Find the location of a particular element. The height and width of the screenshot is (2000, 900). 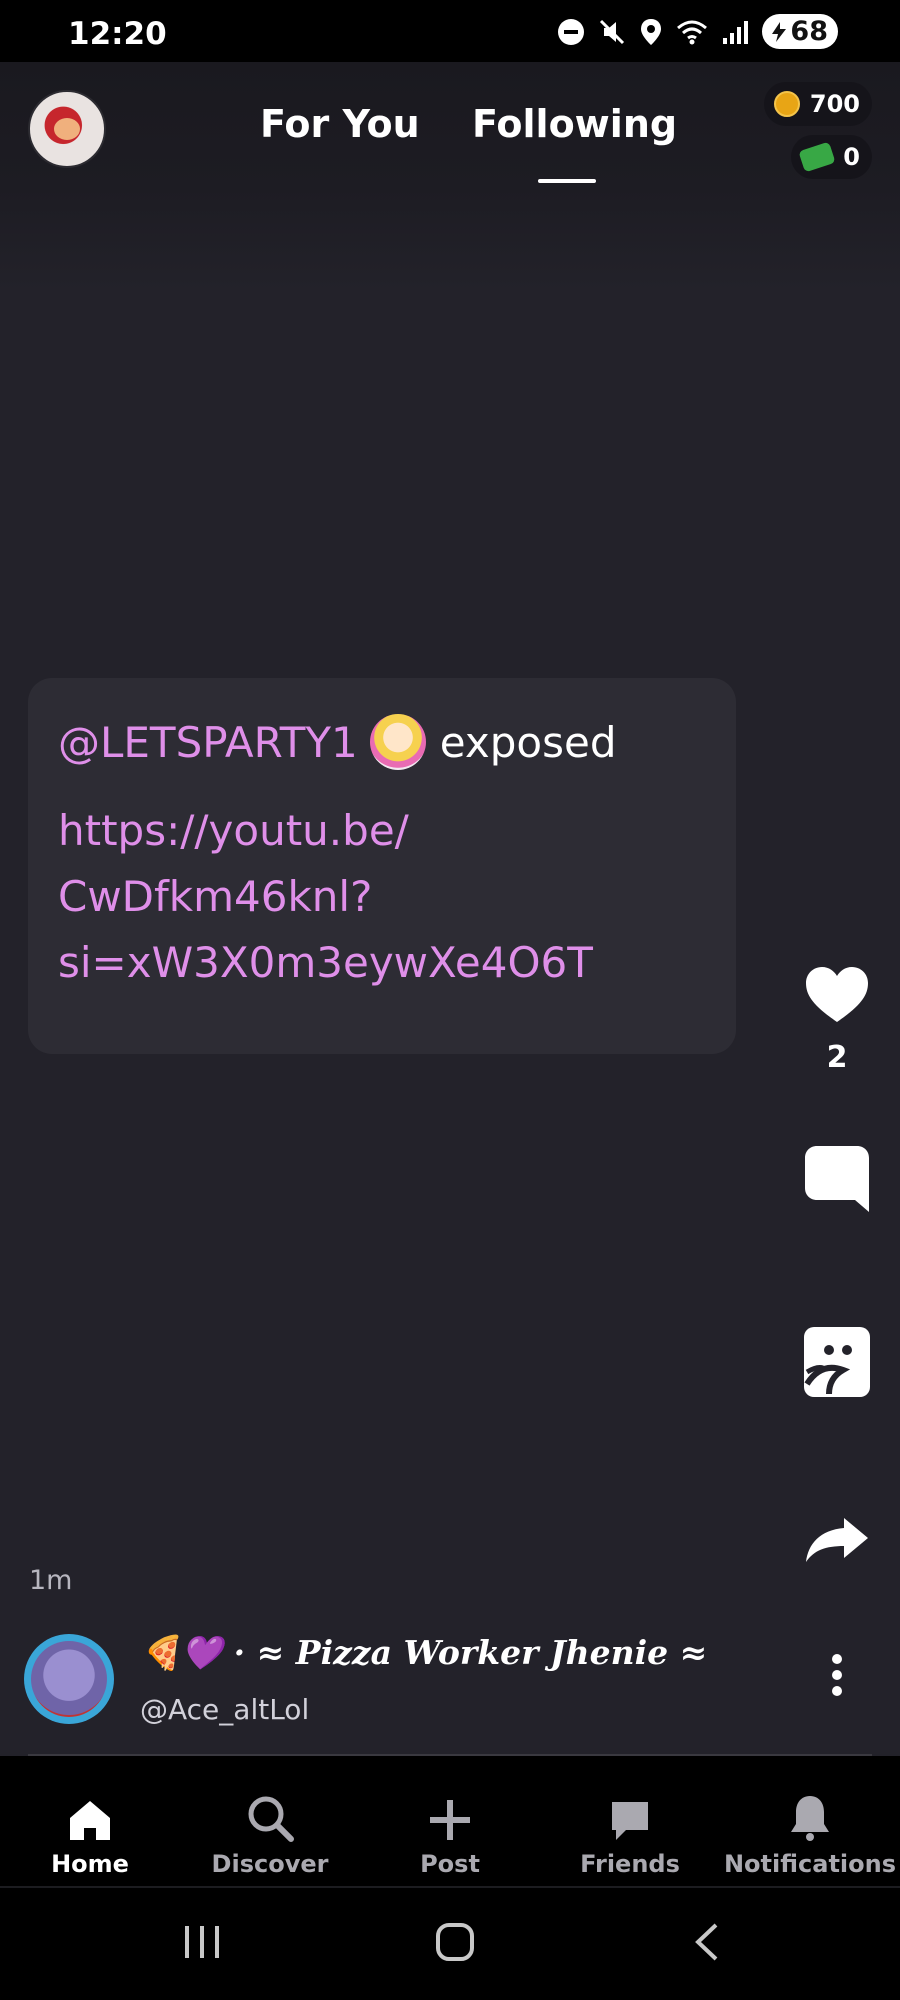

active-tab-indicator is located at coordinates (567, 181).